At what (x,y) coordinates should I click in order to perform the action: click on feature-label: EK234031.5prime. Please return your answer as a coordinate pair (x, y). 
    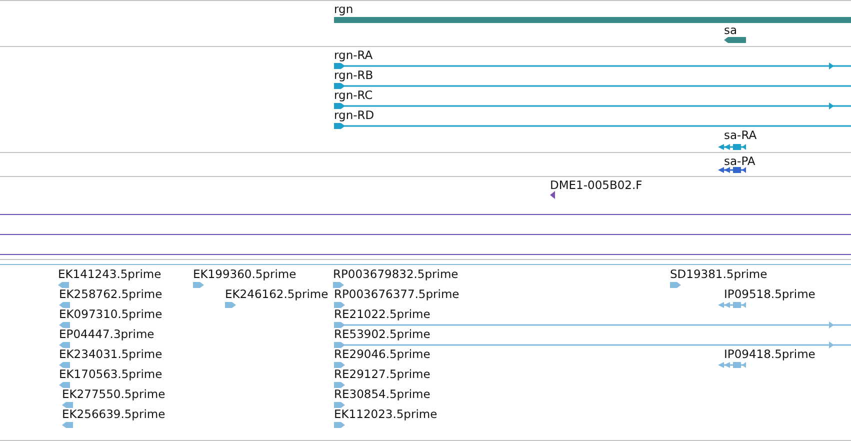
    Looking at the image, I should click on (110, 354).